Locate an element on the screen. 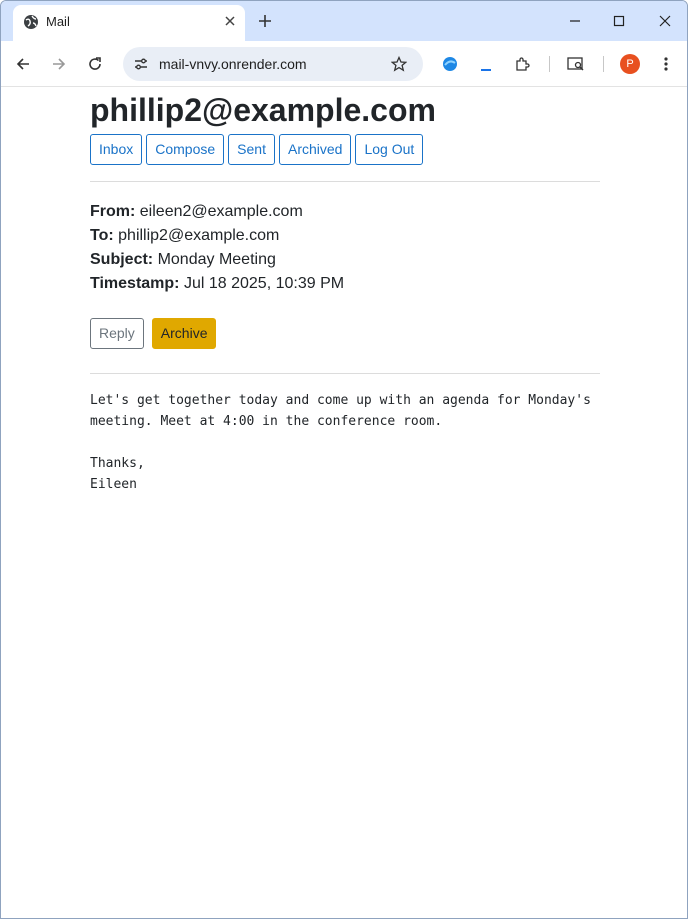 This screenshot has height=919, width=688. email-actions: Reply Archive is located at coordinates (153, 333).